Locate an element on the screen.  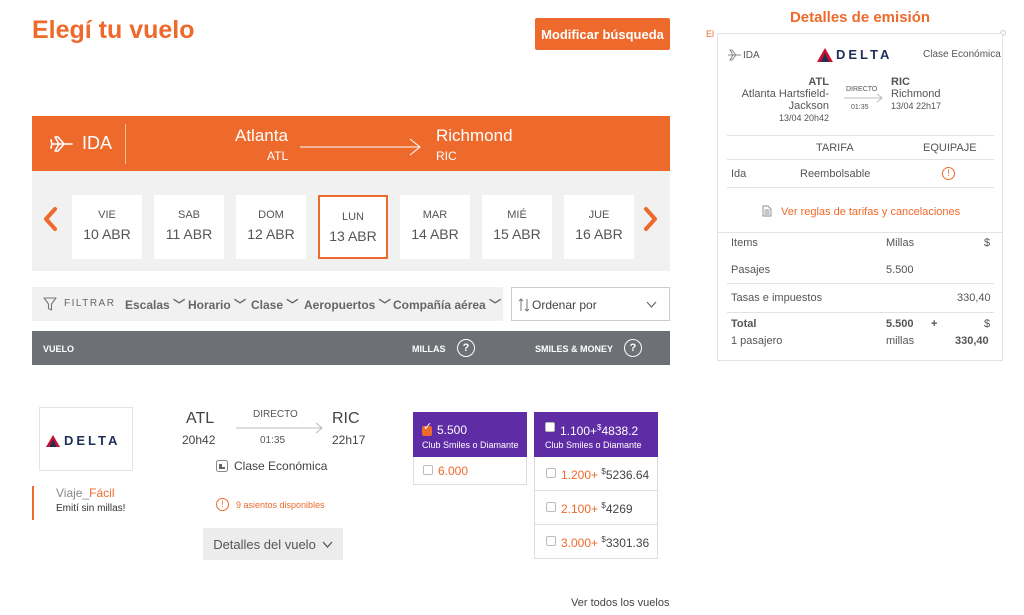
money-option-miles: 3.000+ is located at coordinates (580, 543).